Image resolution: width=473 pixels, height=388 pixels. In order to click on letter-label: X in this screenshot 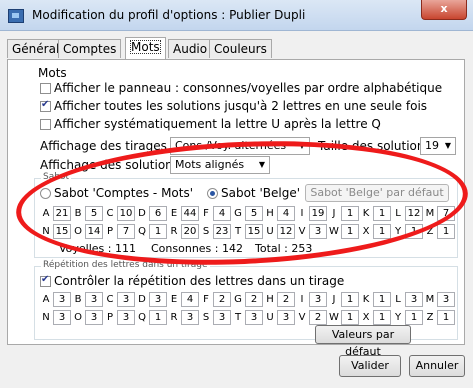, I will do `click(366, 231)`.